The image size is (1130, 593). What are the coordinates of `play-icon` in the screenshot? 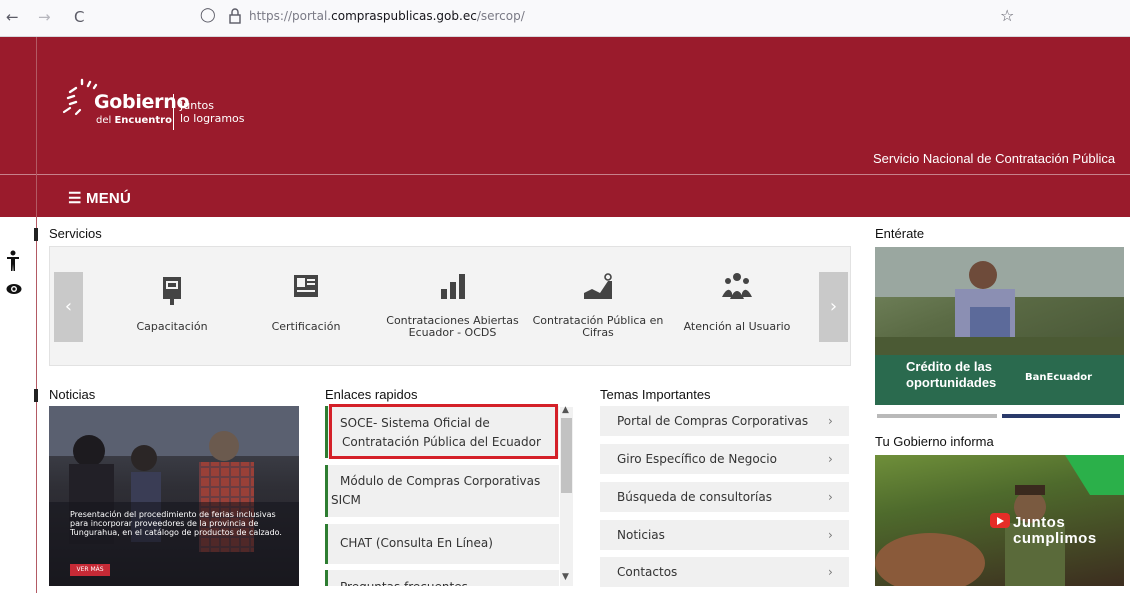 It's located at (1000, 520).